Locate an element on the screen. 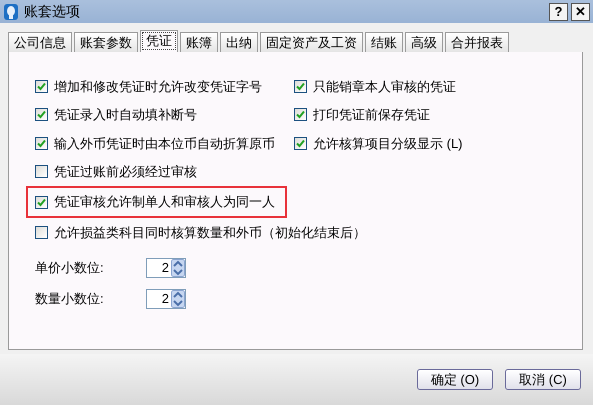 The height and width of the screenshot is (405, 593). checkbox-label: 凭证审核允许制单人和审核人为同一人 is located at coordinates (164, 202).